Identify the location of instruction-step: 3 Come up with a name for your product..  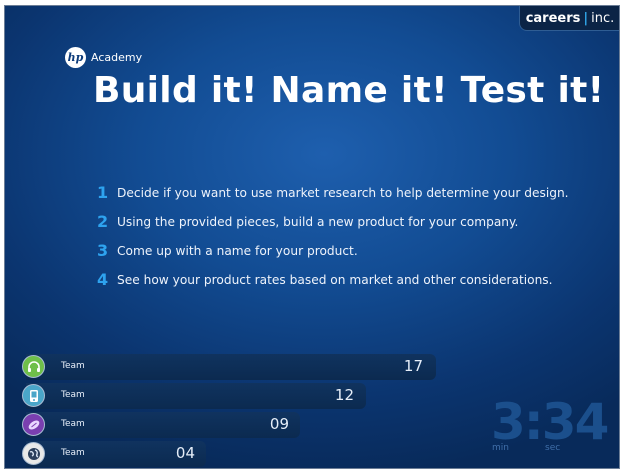
(333, 250).